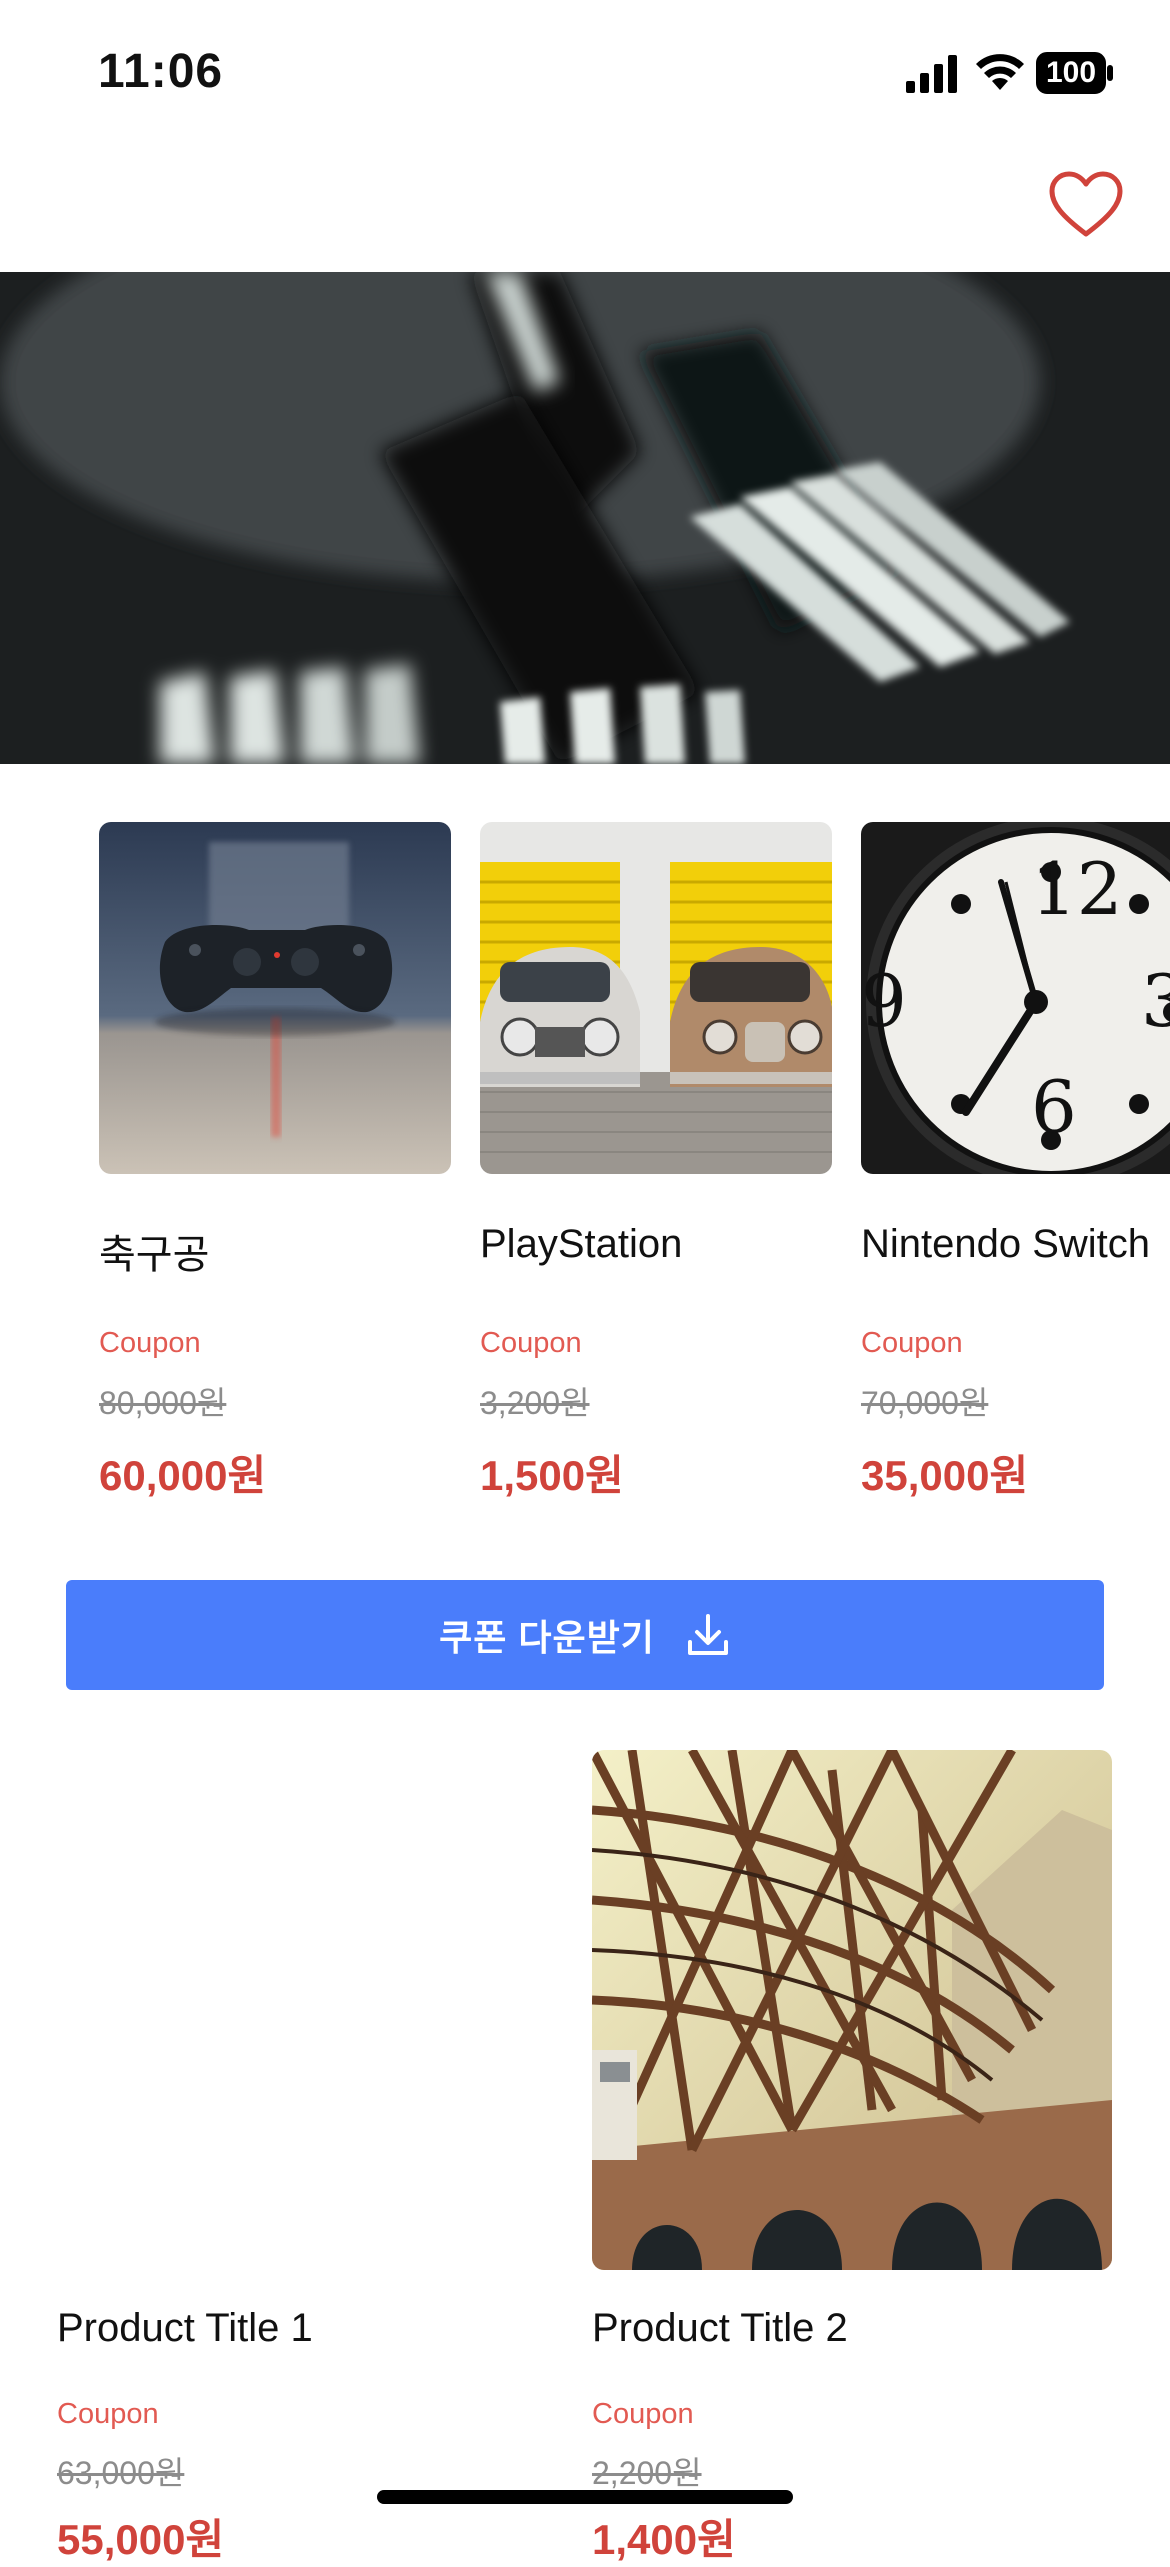 Image resolution: width=1170 pixels, height=2567 pixels. I want to click on download-icon, so click(707, 1634).